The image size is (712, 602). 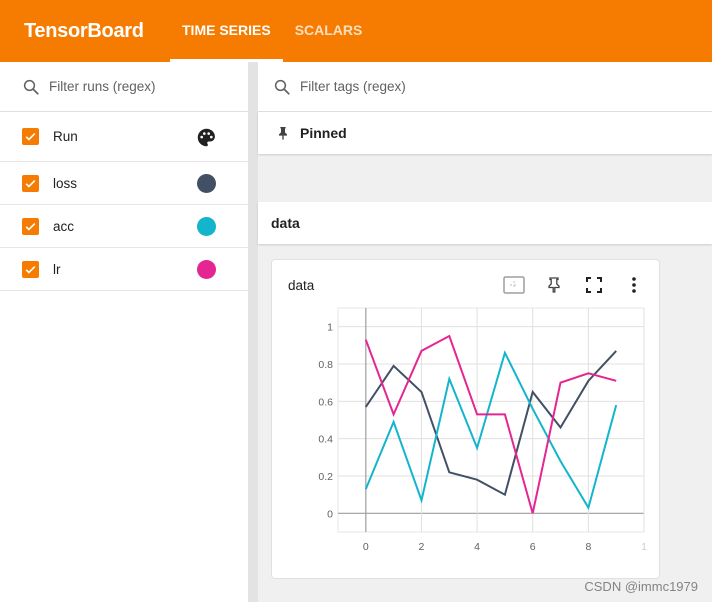 I want to click on top-app-bar: TensorBoard TIME SERIES SCALARS, so click(x=356, y=31).